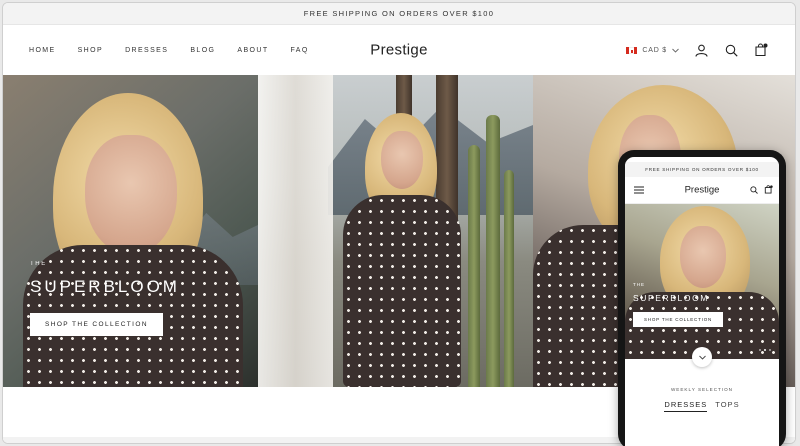 The width and height of the screenshot is (800, 446). Describe the element at coordinates (169, 50) in the screenshot. I see `main-nav: HOME SHOP DRESSES BLOG ABOUT FAQ` at that location.